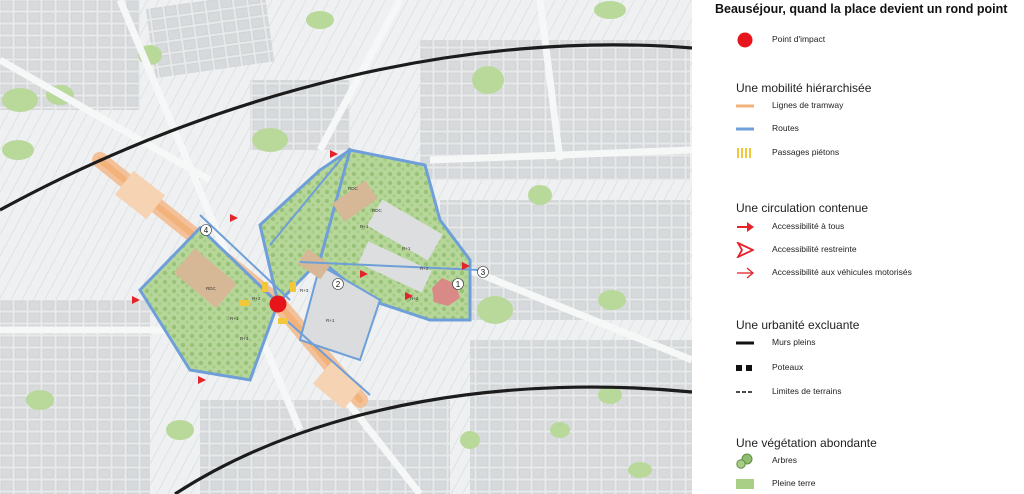 This screenshot has height=494, width=1024. I want to click on full-access-arrow-icon, so click(745, 227).